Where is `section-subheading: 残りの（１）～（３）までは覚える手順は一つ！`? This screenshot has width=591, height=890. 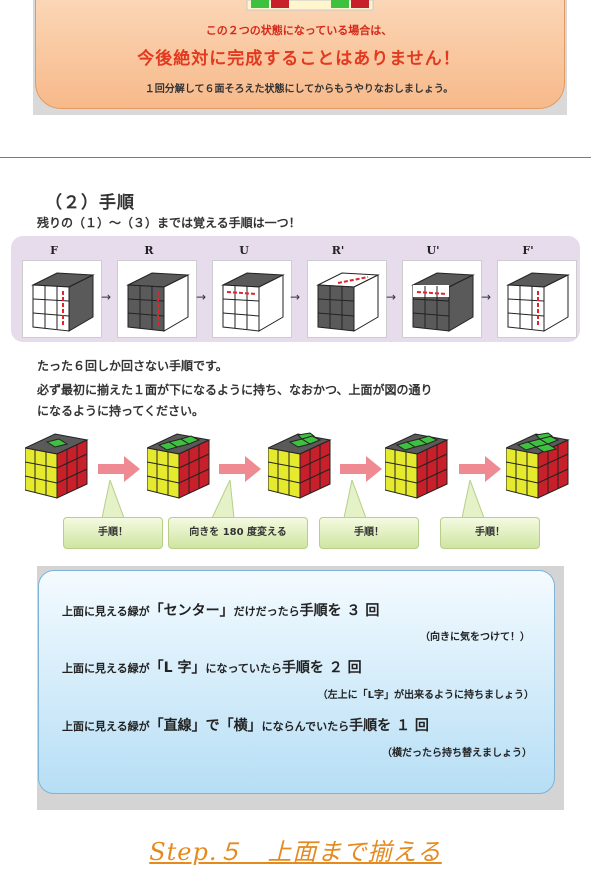 section-subheading: 残りの（１）～（３）までは覚える手順は一つ！ is located at coordinates (169, 223).